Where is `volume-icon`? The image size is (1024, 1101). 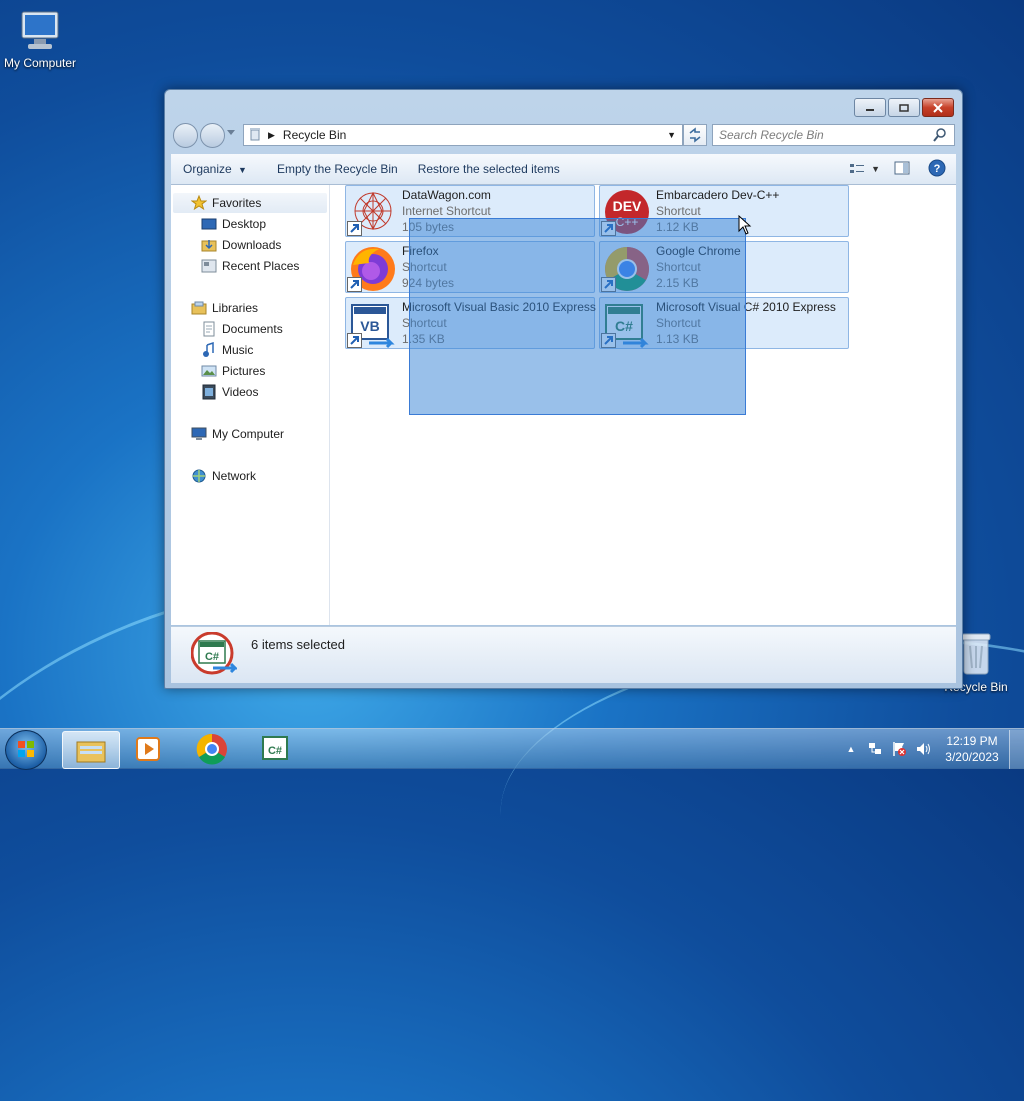
volume-icon is located at coordinates (923, 749).